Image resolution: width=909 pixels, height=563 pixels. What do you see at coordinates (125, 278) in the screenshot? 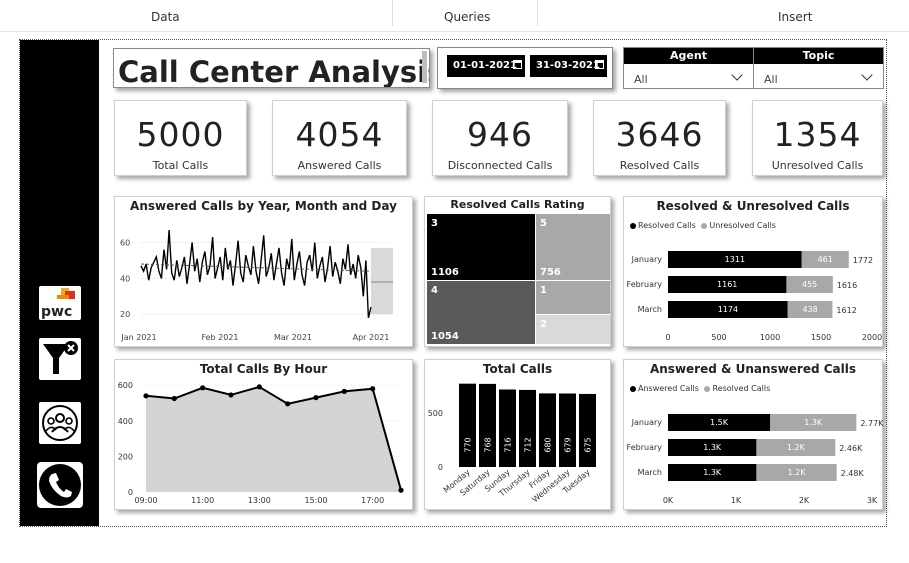
I see `y-tick-label: 40` at bounding box center [125, 278].